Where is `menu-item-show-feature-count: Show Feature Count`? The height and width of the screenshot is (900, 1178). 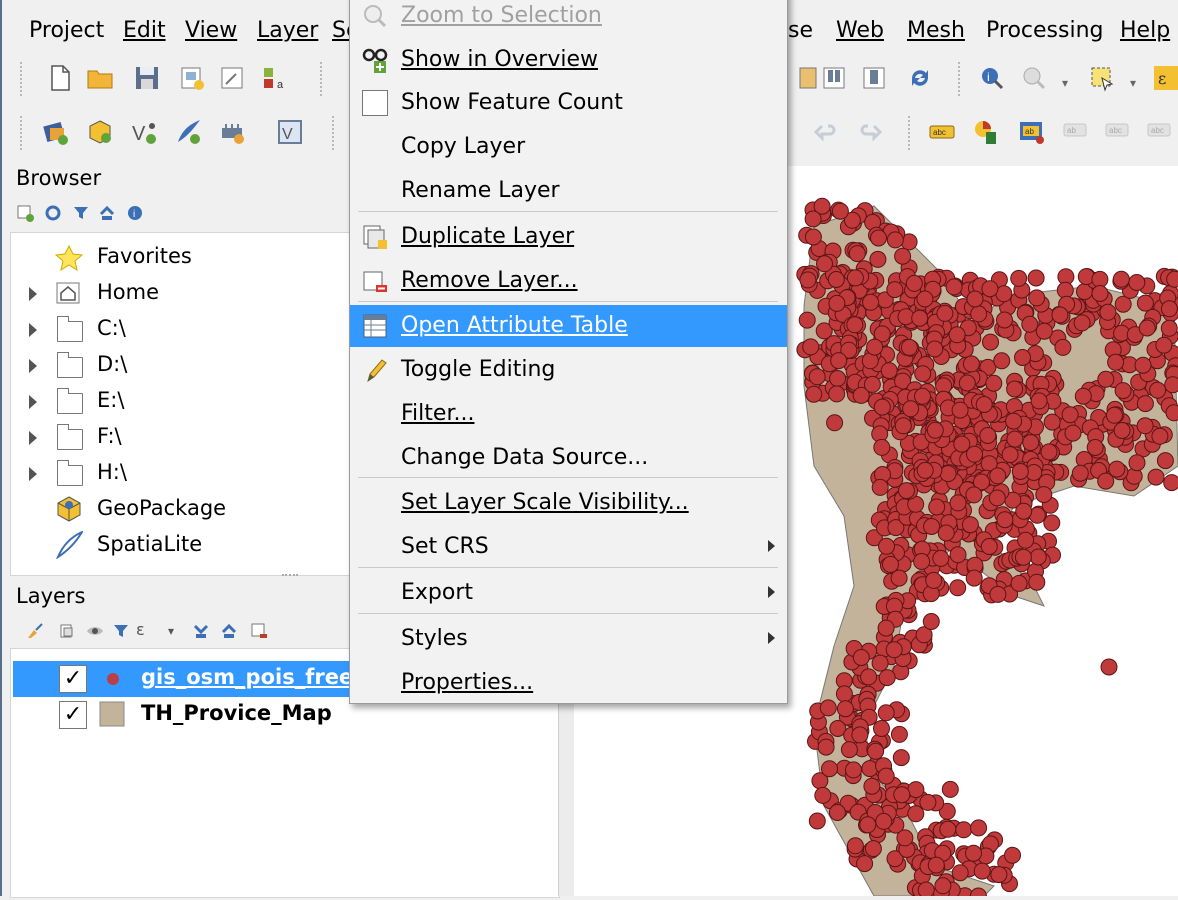 menu-item-show-feature-count: Show Feature Count is located at coordinates (568, 103).